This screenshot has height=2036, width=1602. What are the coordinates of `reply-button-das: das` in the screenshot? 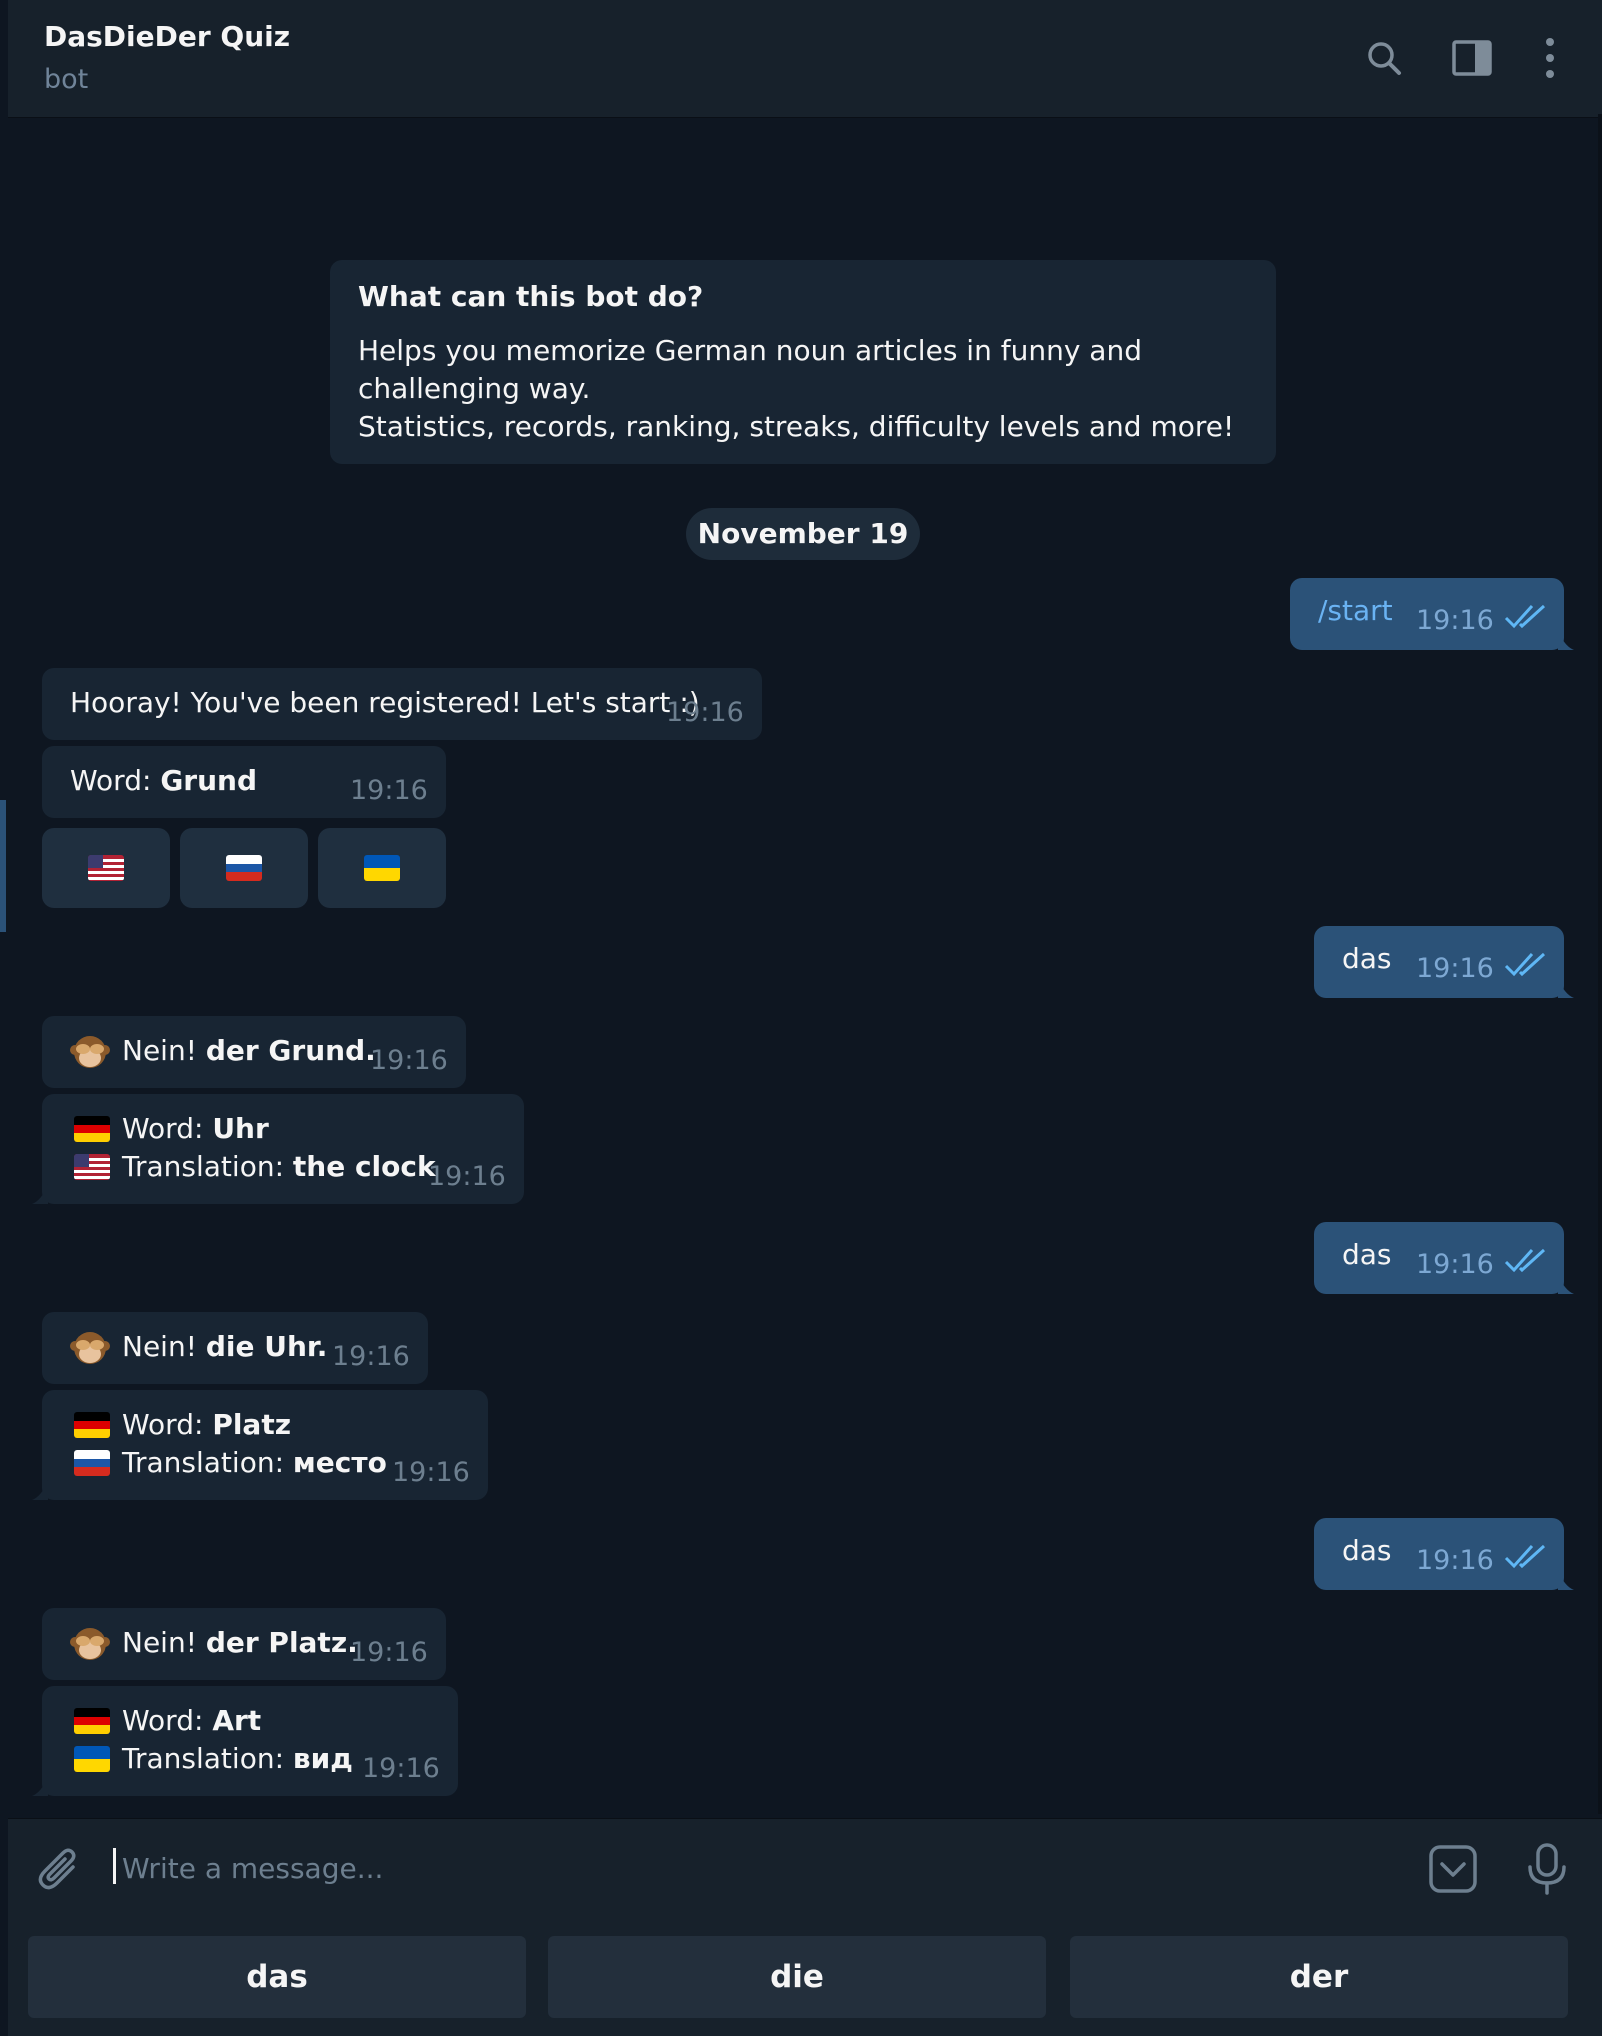 It's located at (277, 1977).